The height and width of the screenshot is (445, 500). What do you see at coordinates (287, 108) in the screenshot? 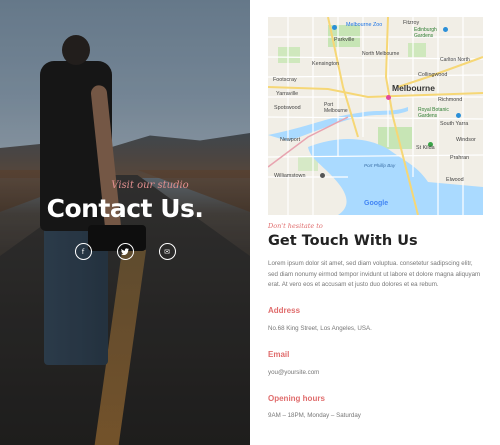
I see `map-label: Spotswood` at bounding box center [287, 108].